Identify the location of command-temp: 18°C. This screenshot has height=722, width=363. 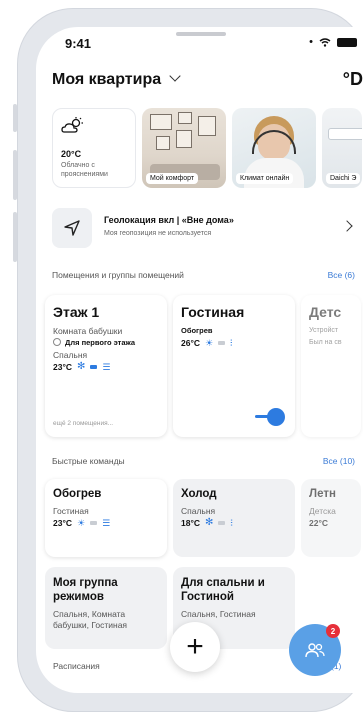
(190, 523).